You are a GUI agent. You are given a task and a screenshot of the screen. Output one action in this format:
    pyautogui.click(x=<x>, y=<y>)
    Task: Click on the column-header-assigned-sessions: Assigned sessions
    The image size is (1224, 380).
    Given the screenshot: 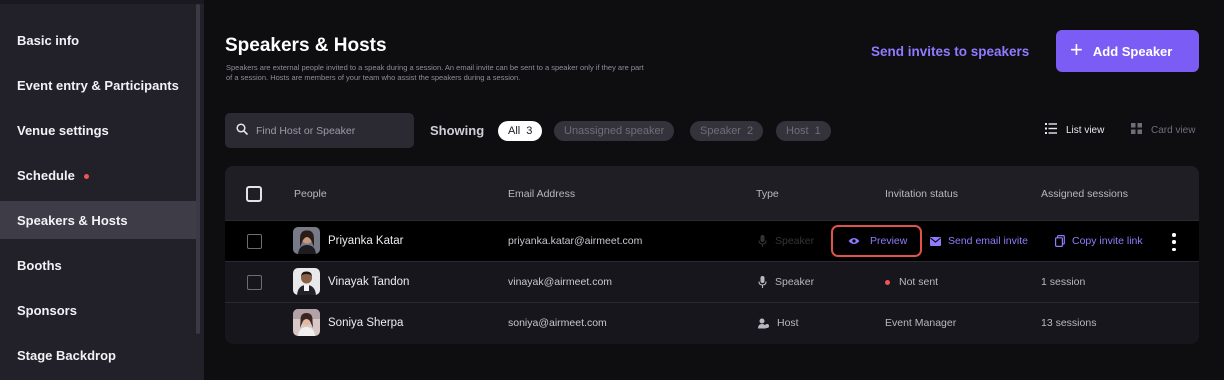 What is the action you would take?
    pyautogui.click(x=1084, y=194)
    